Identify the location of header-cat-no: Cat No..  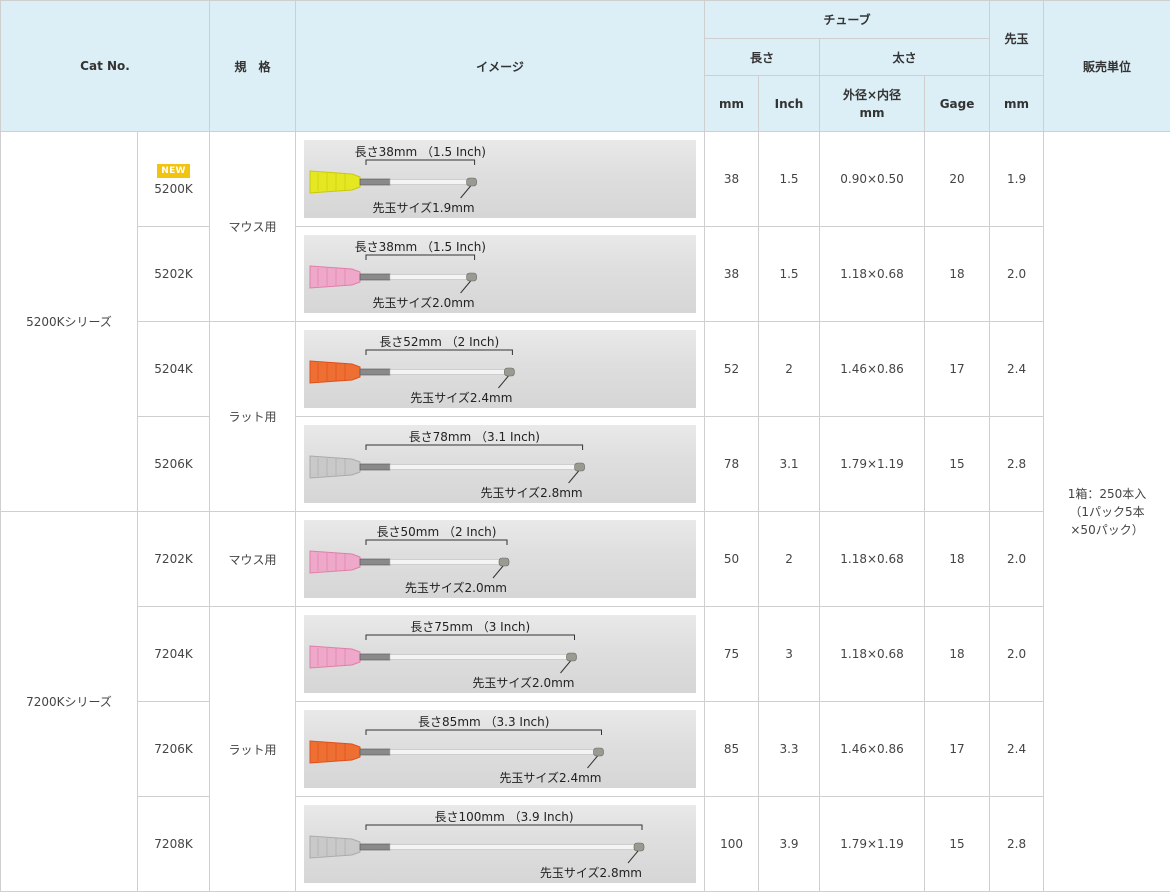
(105, 66).